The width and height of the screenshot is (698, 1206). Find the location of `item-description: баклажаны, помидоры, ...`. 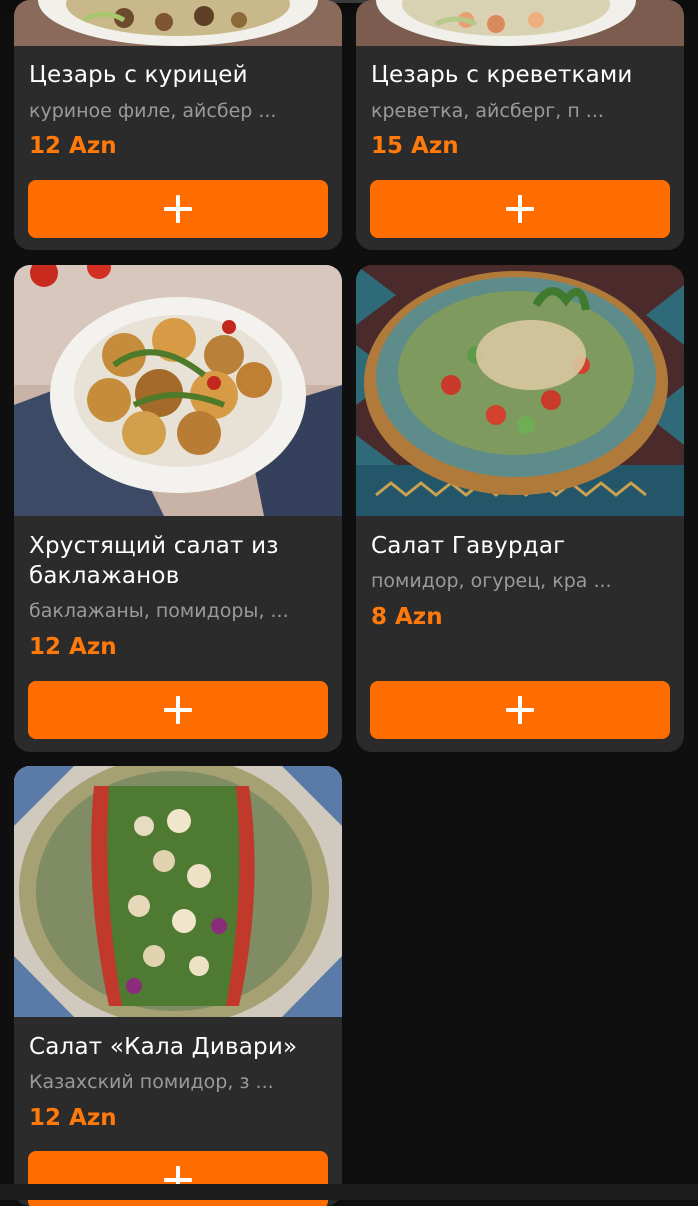

item-description: баклажаны, помидоры, ... is located at coordinates (159, 611).